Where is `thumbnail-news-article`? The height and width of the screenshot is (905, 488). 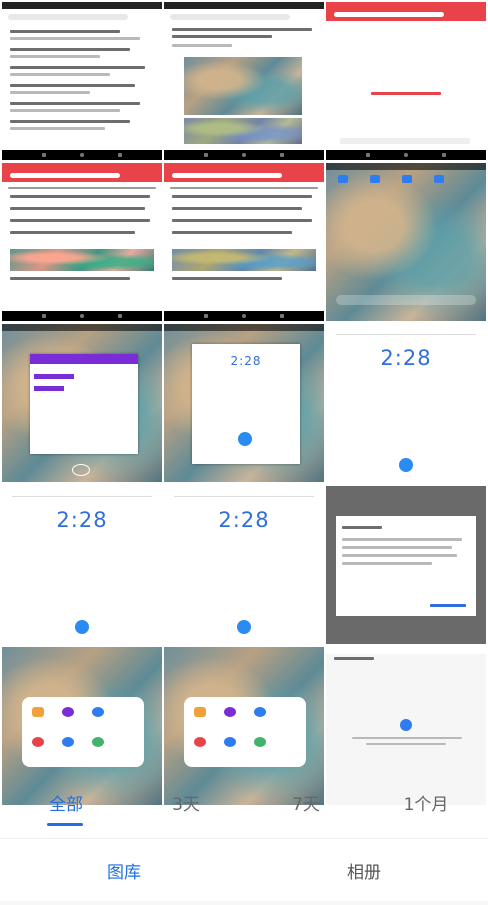
thumbnail-news-article is located at coordinates (244, 81).